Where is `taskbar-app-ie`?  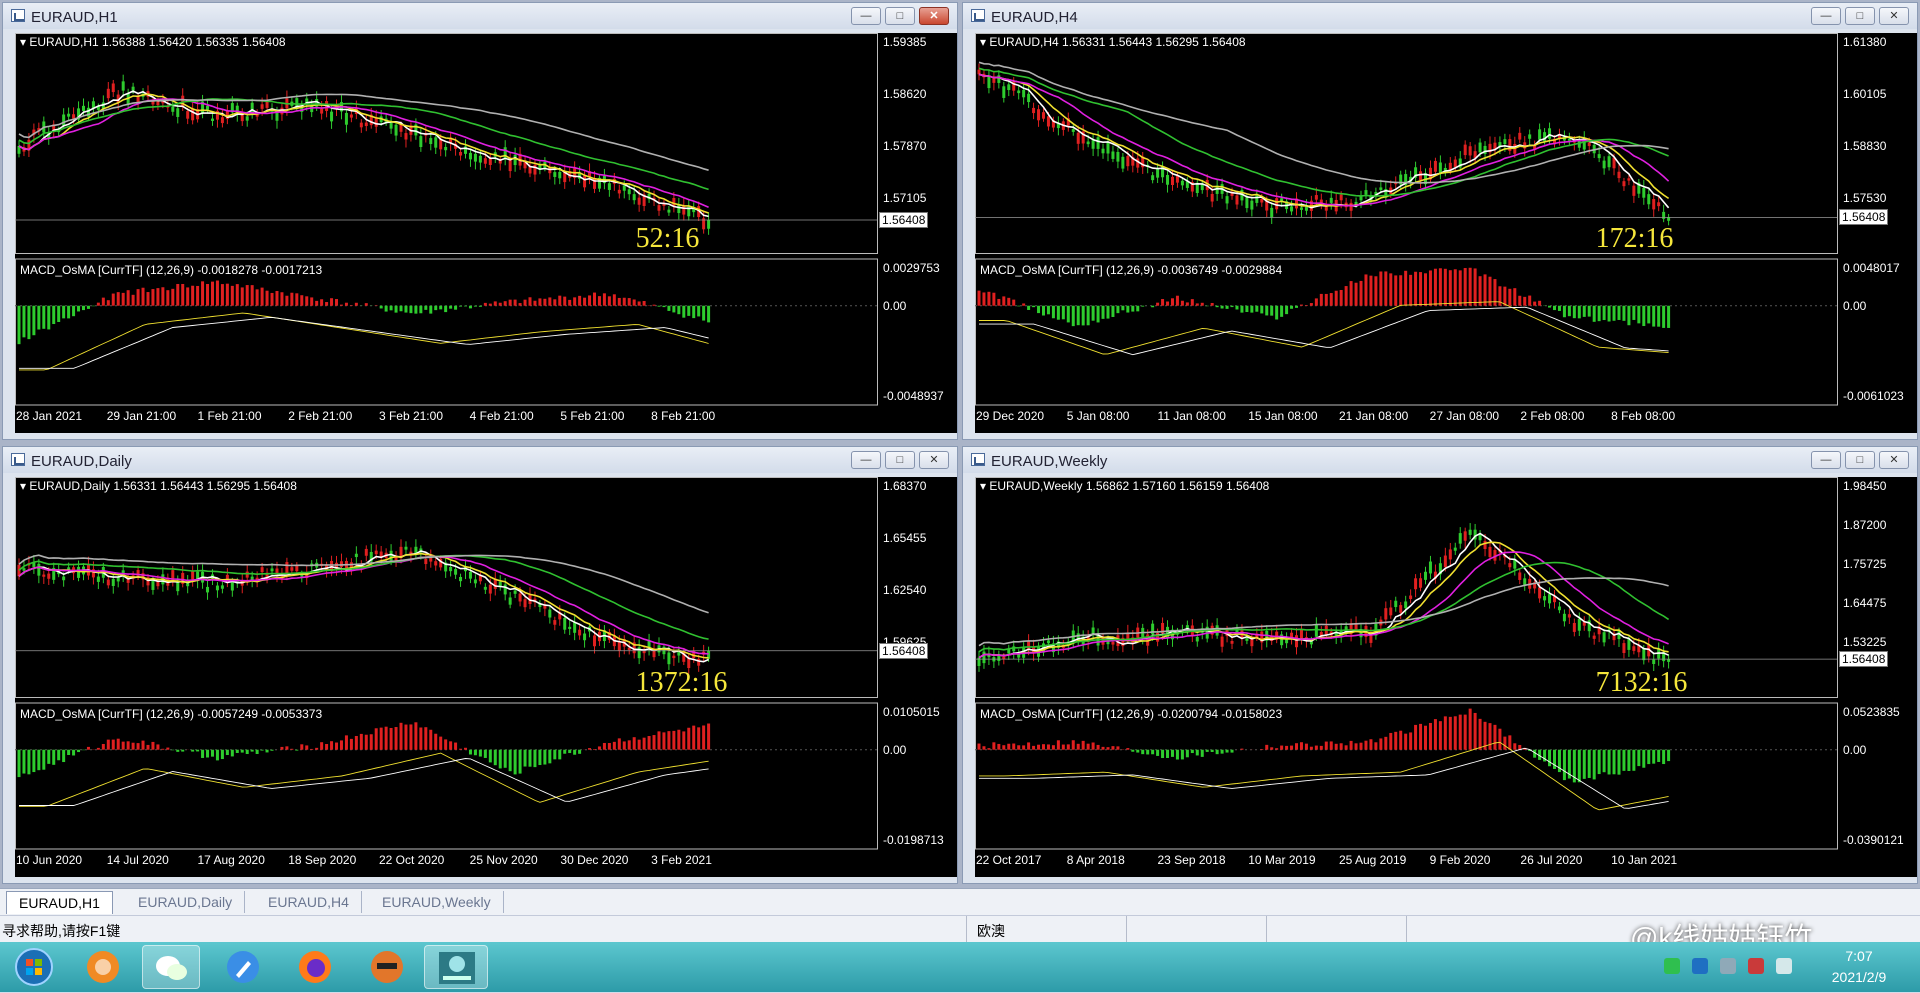
taskbar-app-ie is located at coordinates (103, 967).